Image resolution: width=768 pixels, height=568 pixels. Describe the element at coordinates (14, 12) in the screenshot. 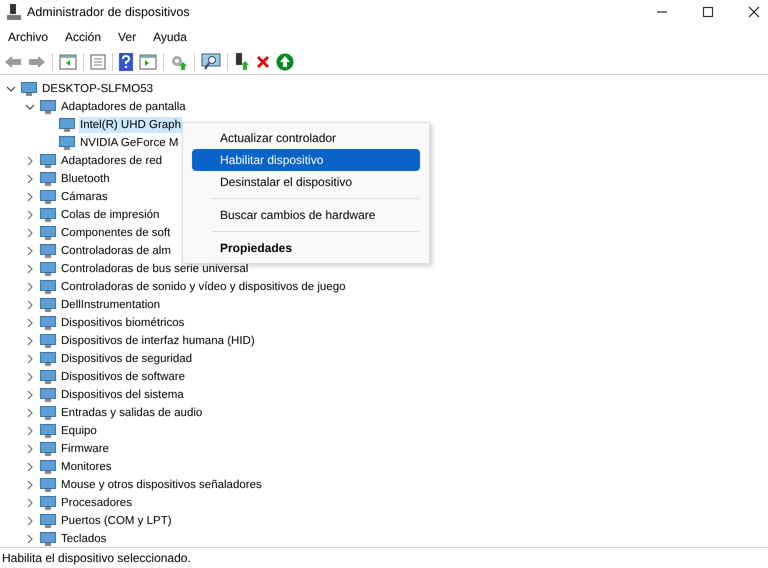

I see `app-icon` at that location.